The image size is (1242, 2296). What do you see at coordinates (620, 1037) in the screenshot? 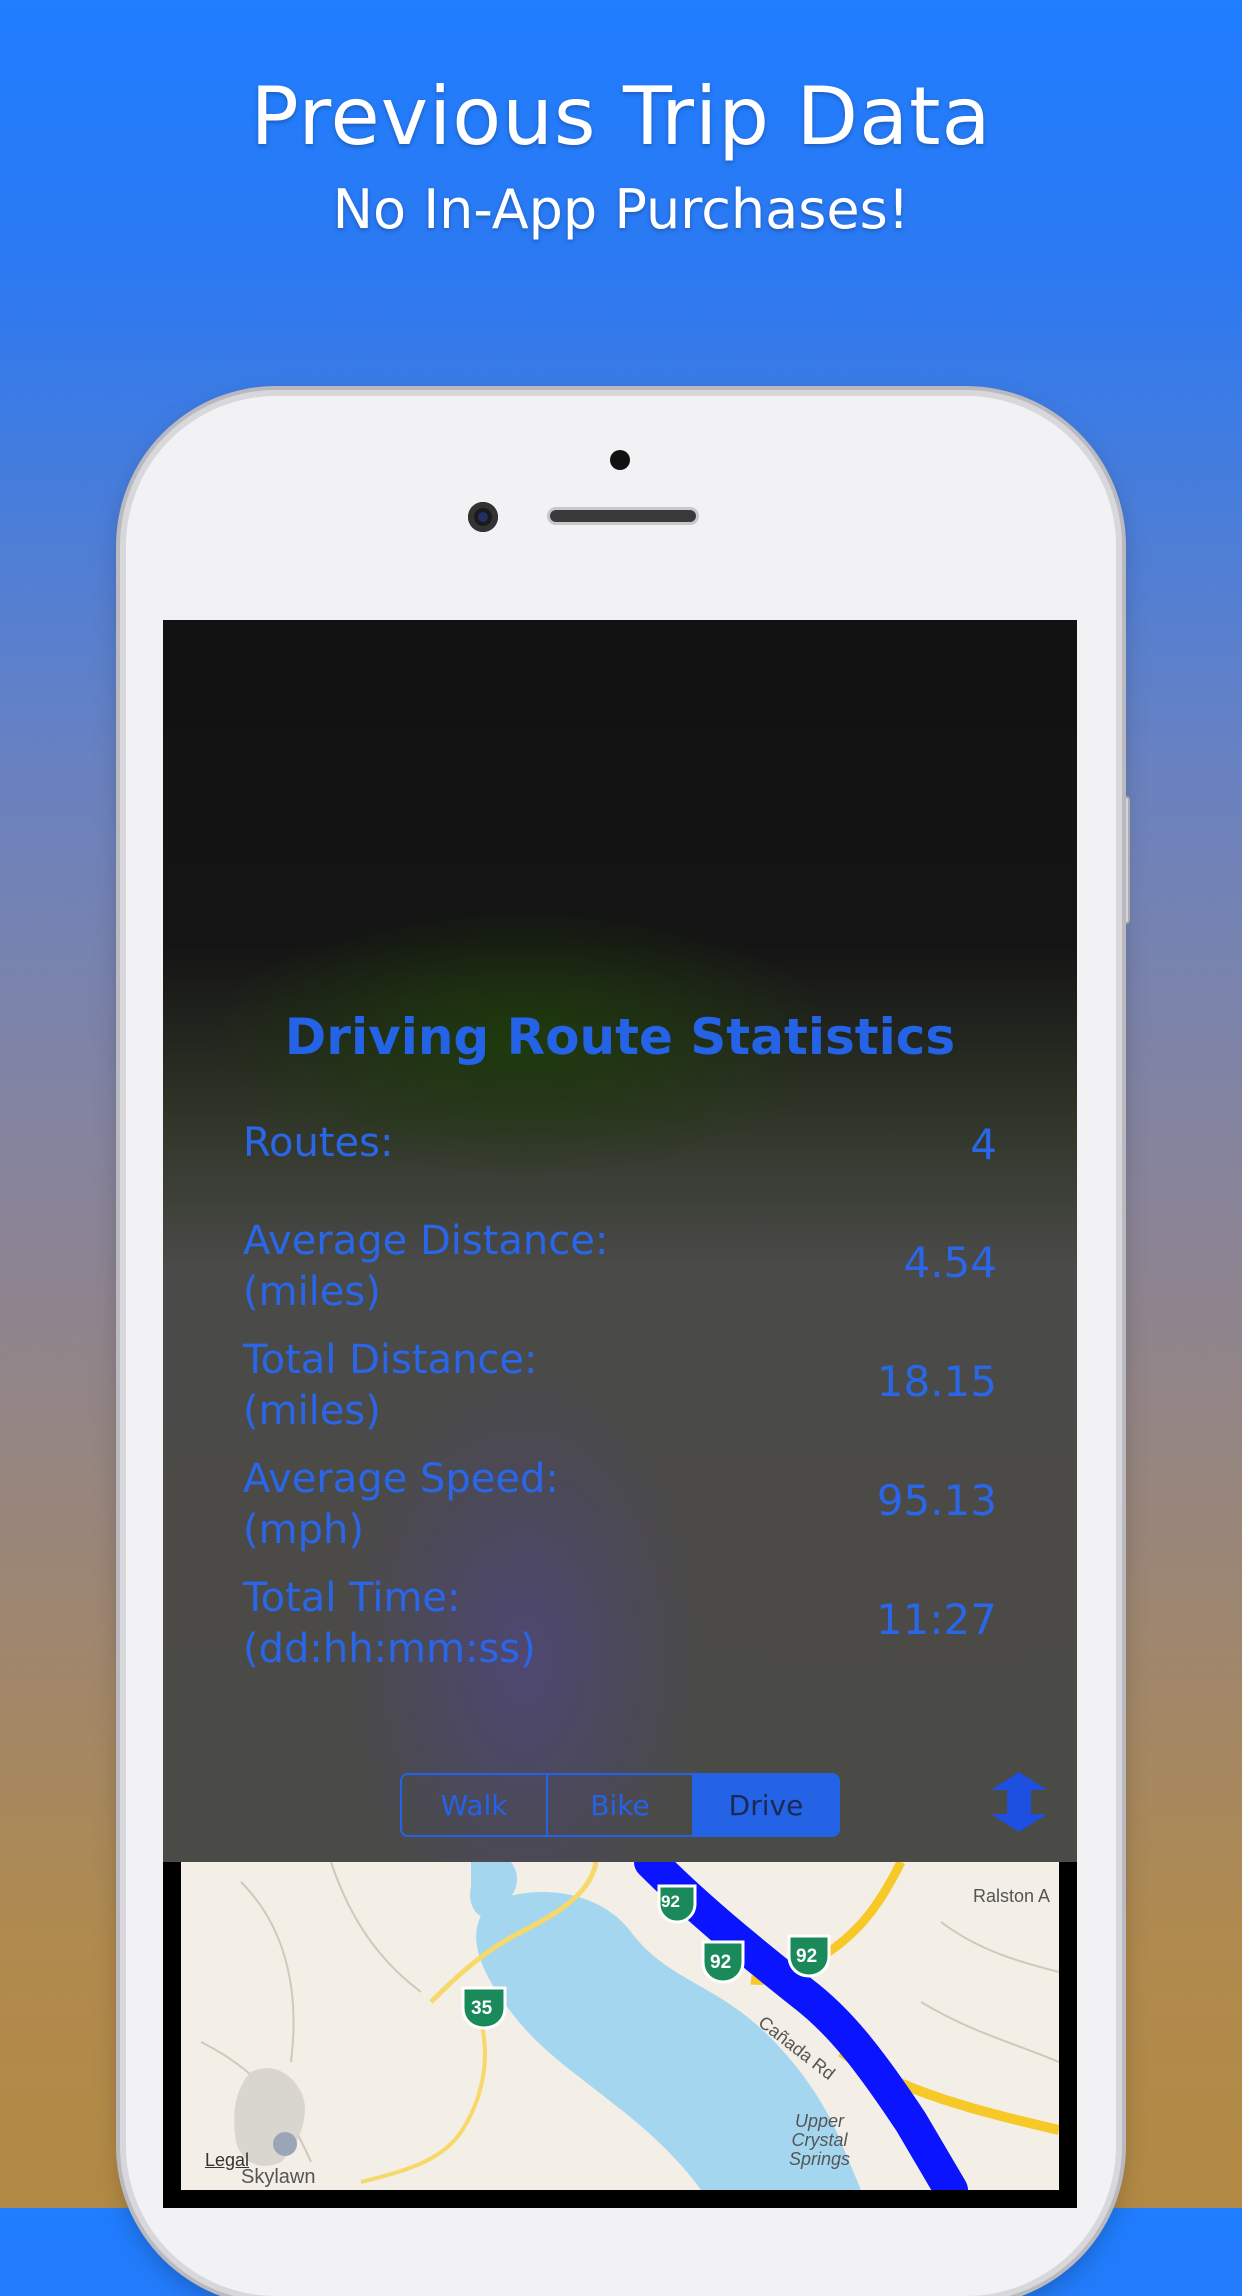
I see `stats-title: Driving Route Statistics` at bounding box center [620, 1037].